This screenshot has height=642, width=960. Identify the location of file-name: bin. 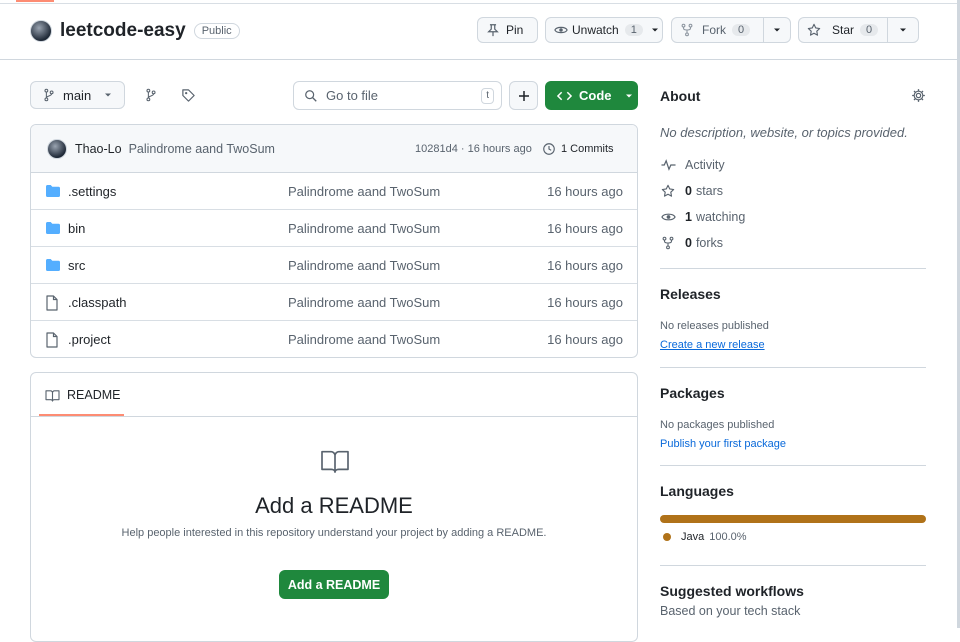
(76, 228).